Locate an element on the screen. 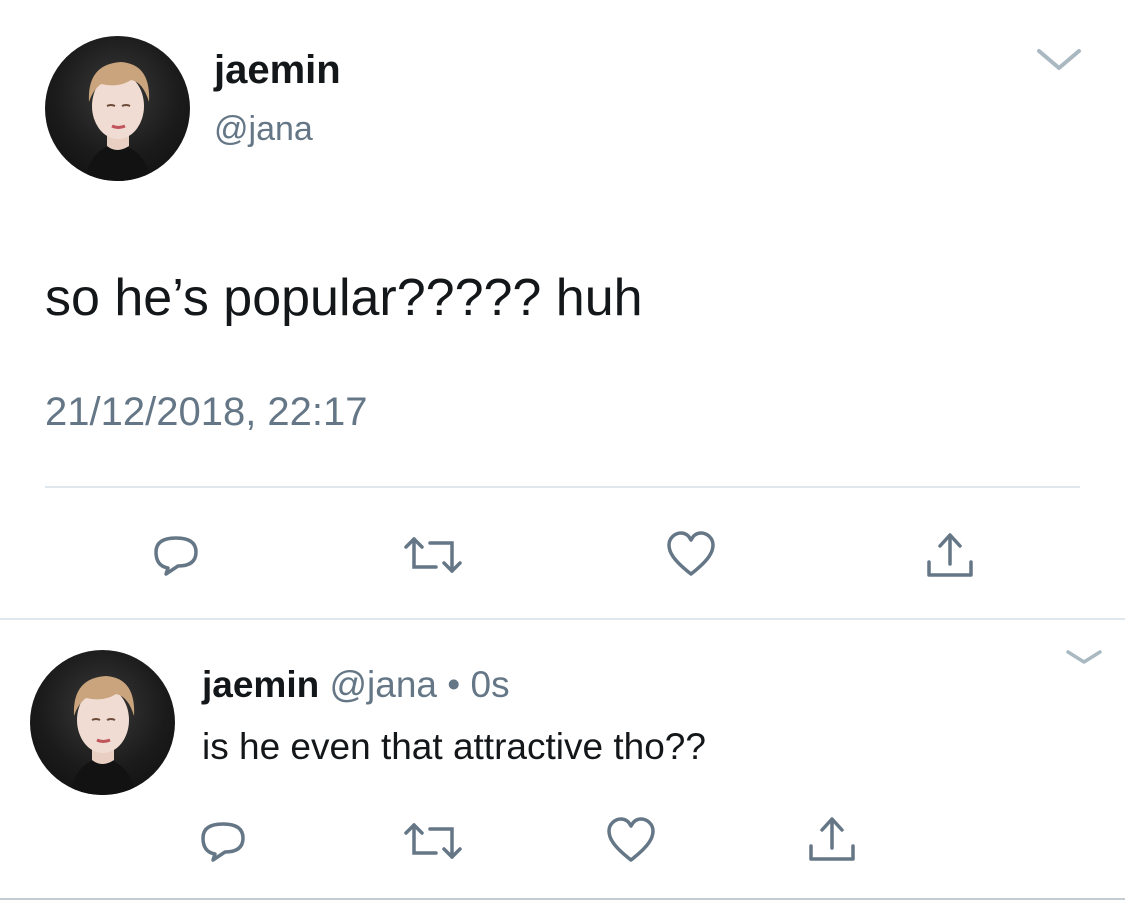  reply-time: 0s is located at coordinates (490, 684).